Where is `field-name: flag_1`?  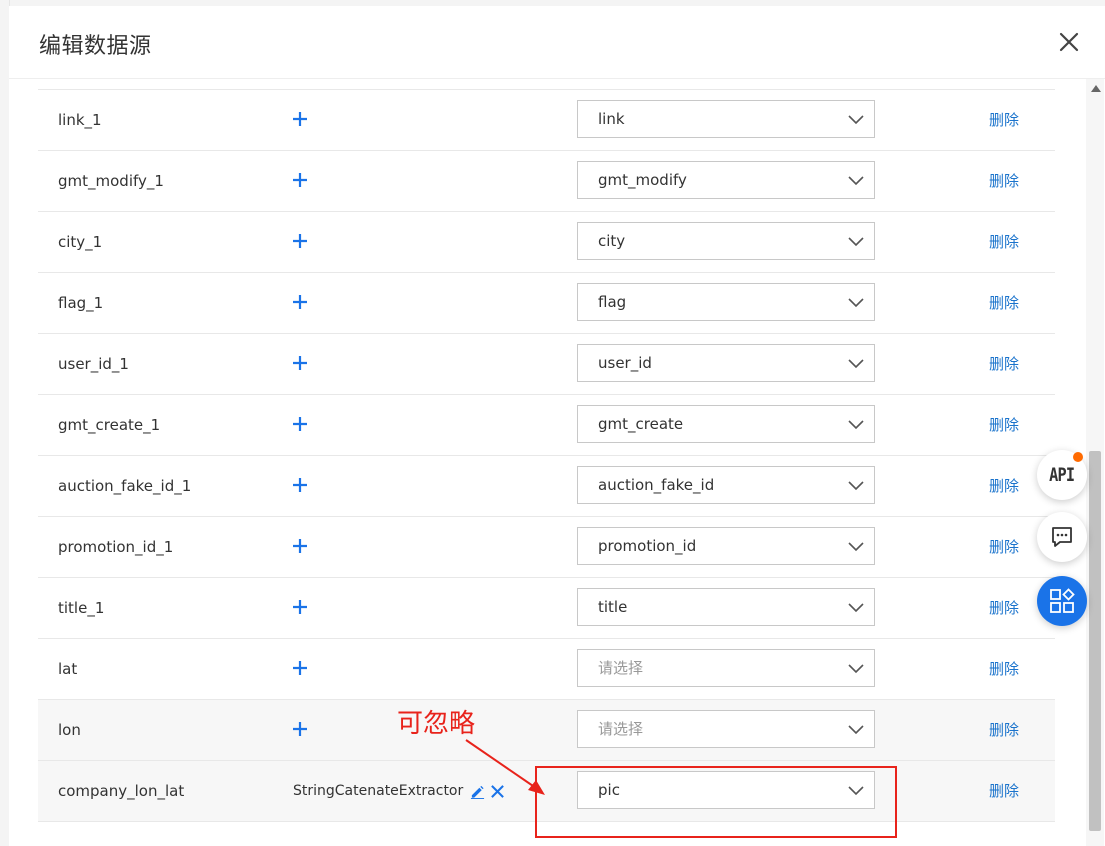
field-name: flag_1 is located at coordinates (81, 303).